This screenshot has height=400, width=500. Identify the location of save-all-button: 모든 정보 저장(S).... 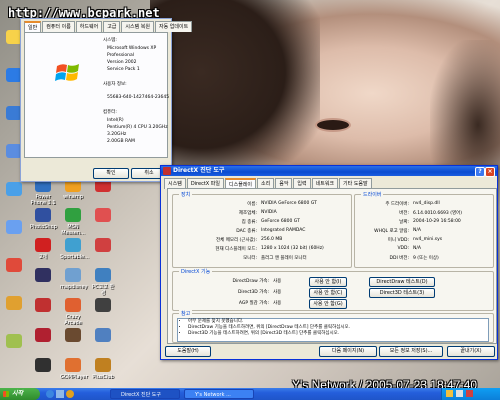
(411, 351).